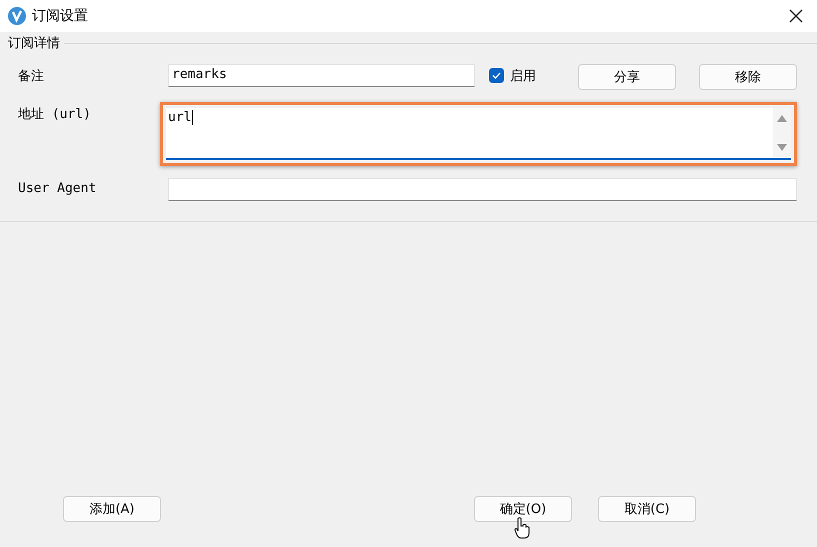 The height and width of the screenshot is (547, 817). What do you see at coordinates (523, 509) in the screenshot?
I see `dialog-button: 确定(O)` at bounding box center [523, 509].